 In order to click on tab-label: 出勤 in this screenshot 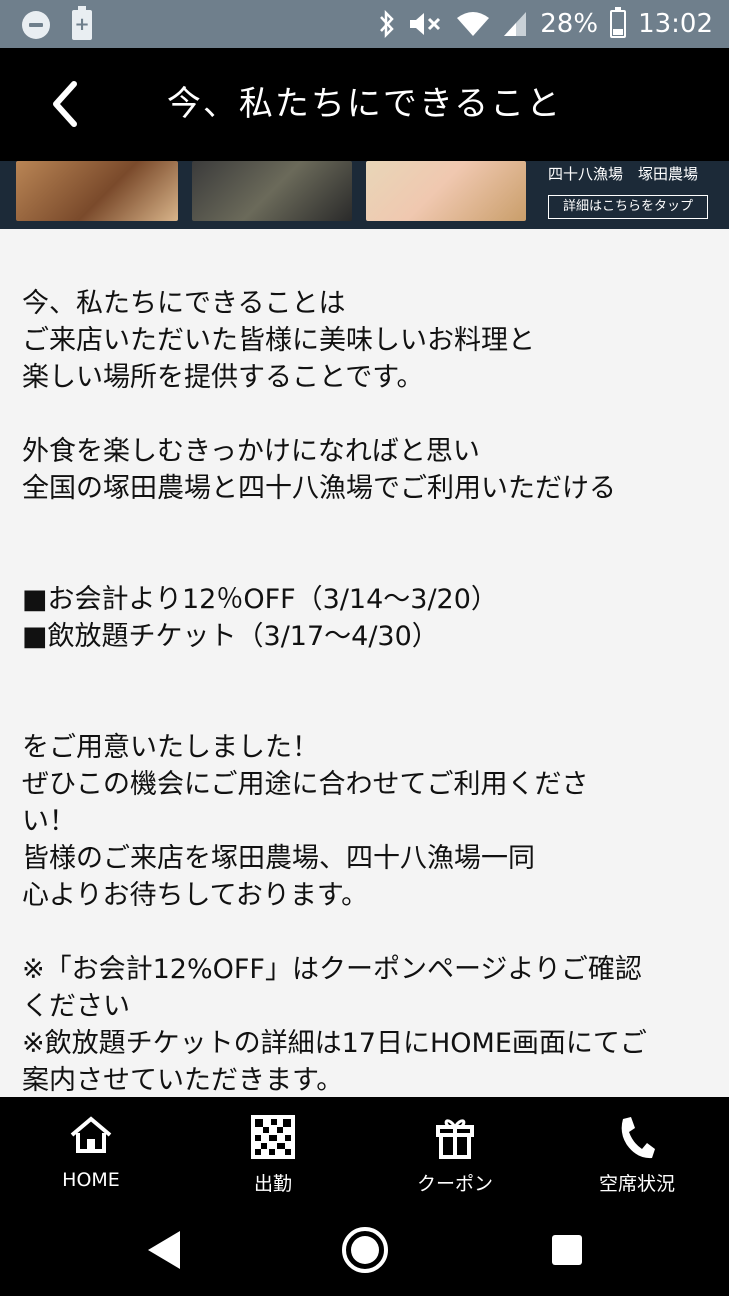, I will do `click(272, 1184)`.